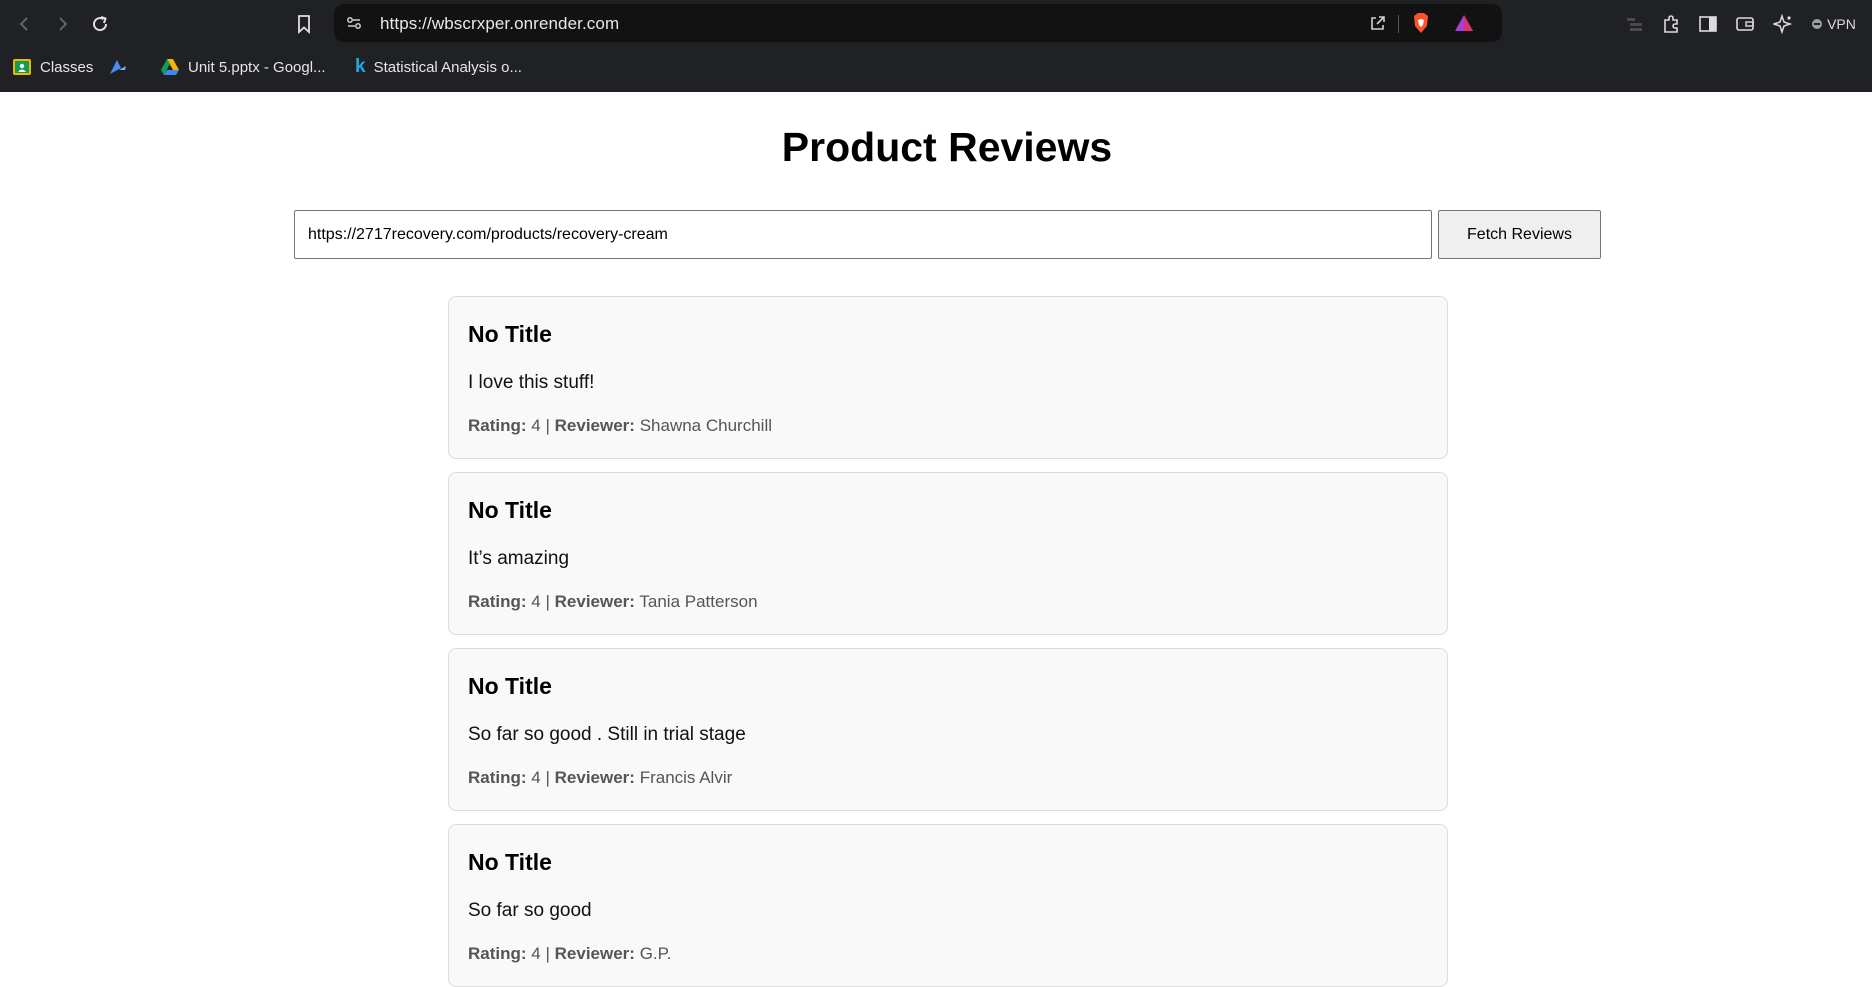  What do you see at coordinates (1783, 24) in the screenshot?
I see `leo-ai-icon` at bounding box center [1783, 24].